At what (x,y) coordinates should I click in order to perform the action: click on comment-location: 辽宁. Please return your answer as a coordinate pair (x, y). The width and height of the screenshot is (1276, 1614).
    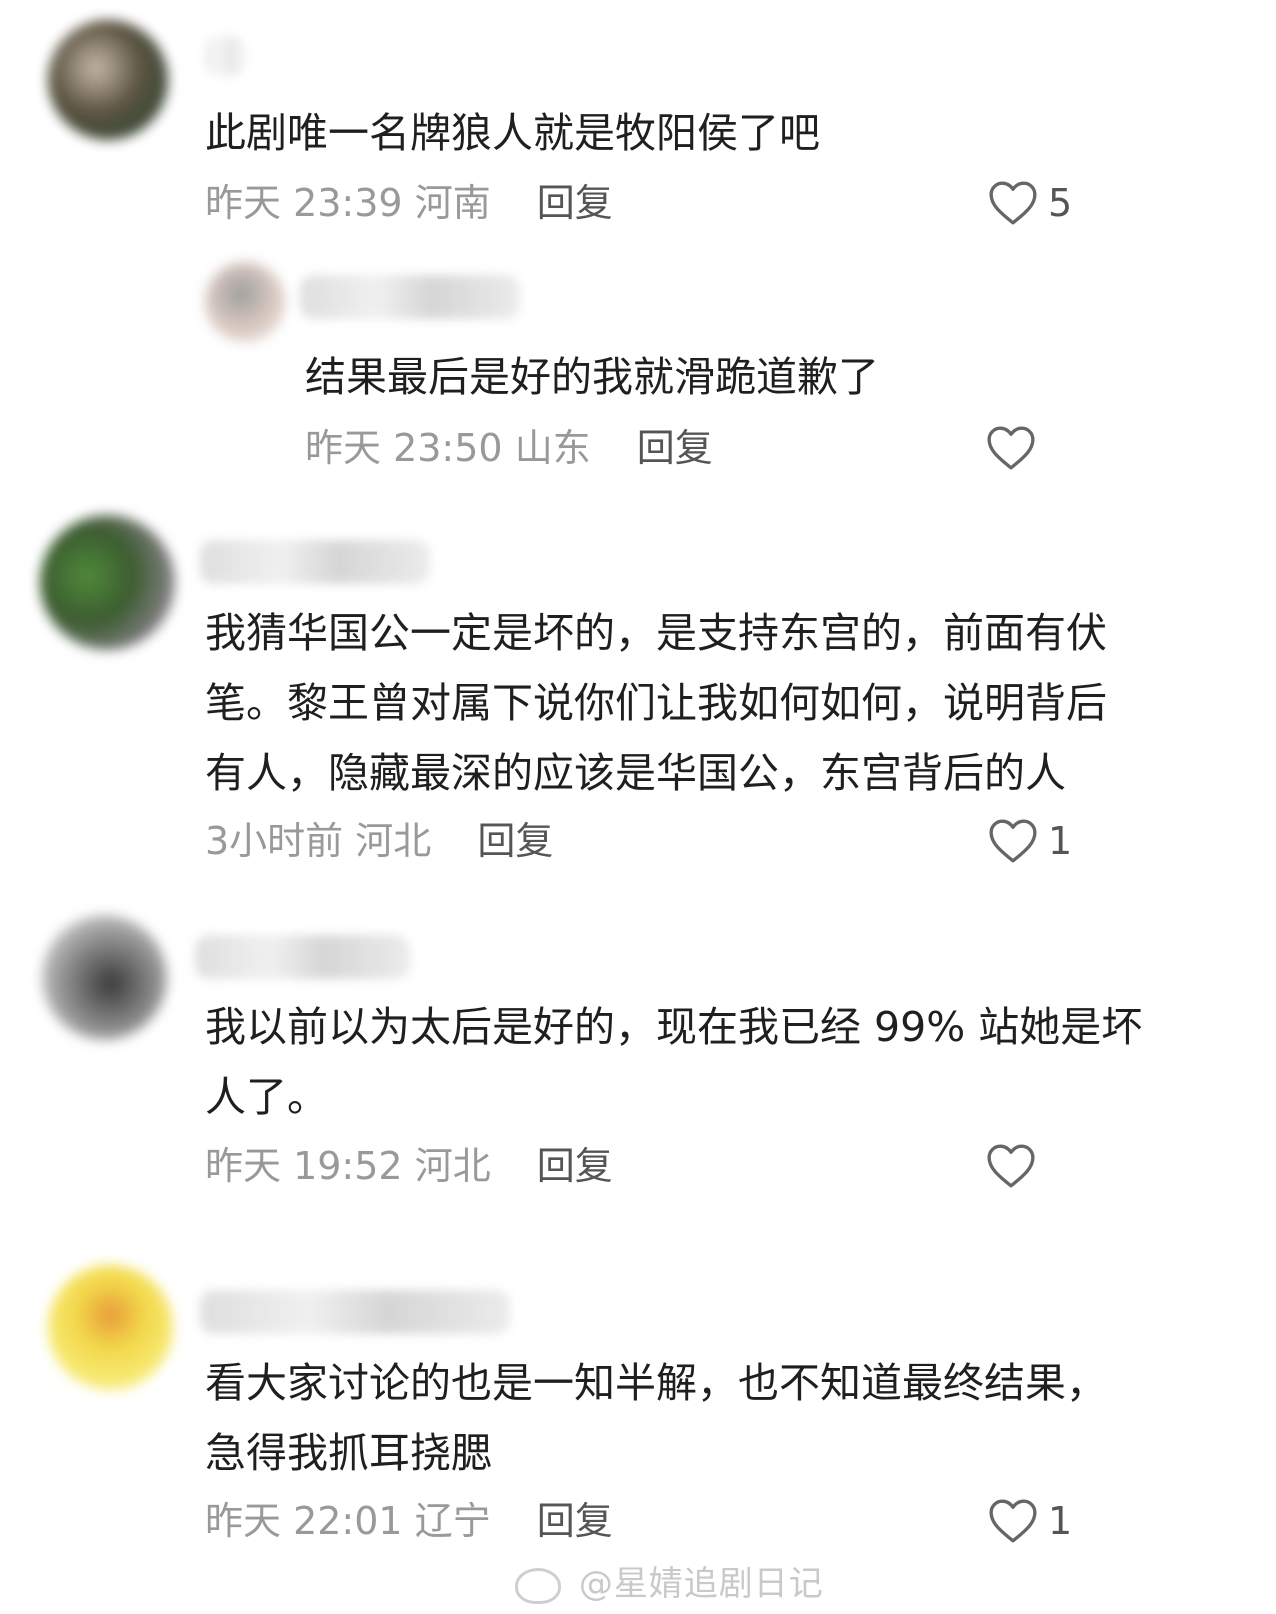
    Looking at the image, I should click on (452, 1521).